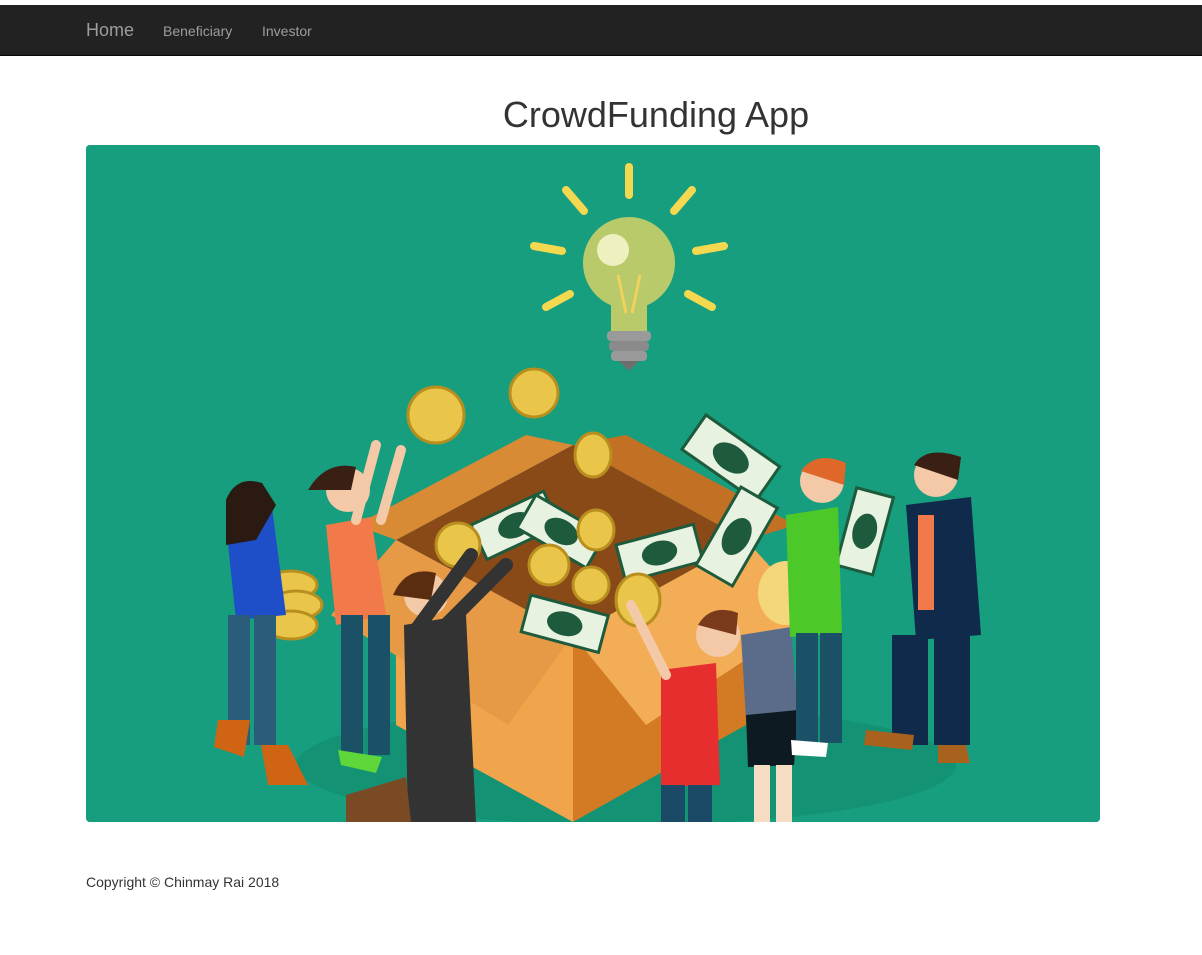 The image size is (1202, 955). Describe the element at coordinates (287, 31) in the screenshot. I see `nav-investor-link: Investor` at that location.